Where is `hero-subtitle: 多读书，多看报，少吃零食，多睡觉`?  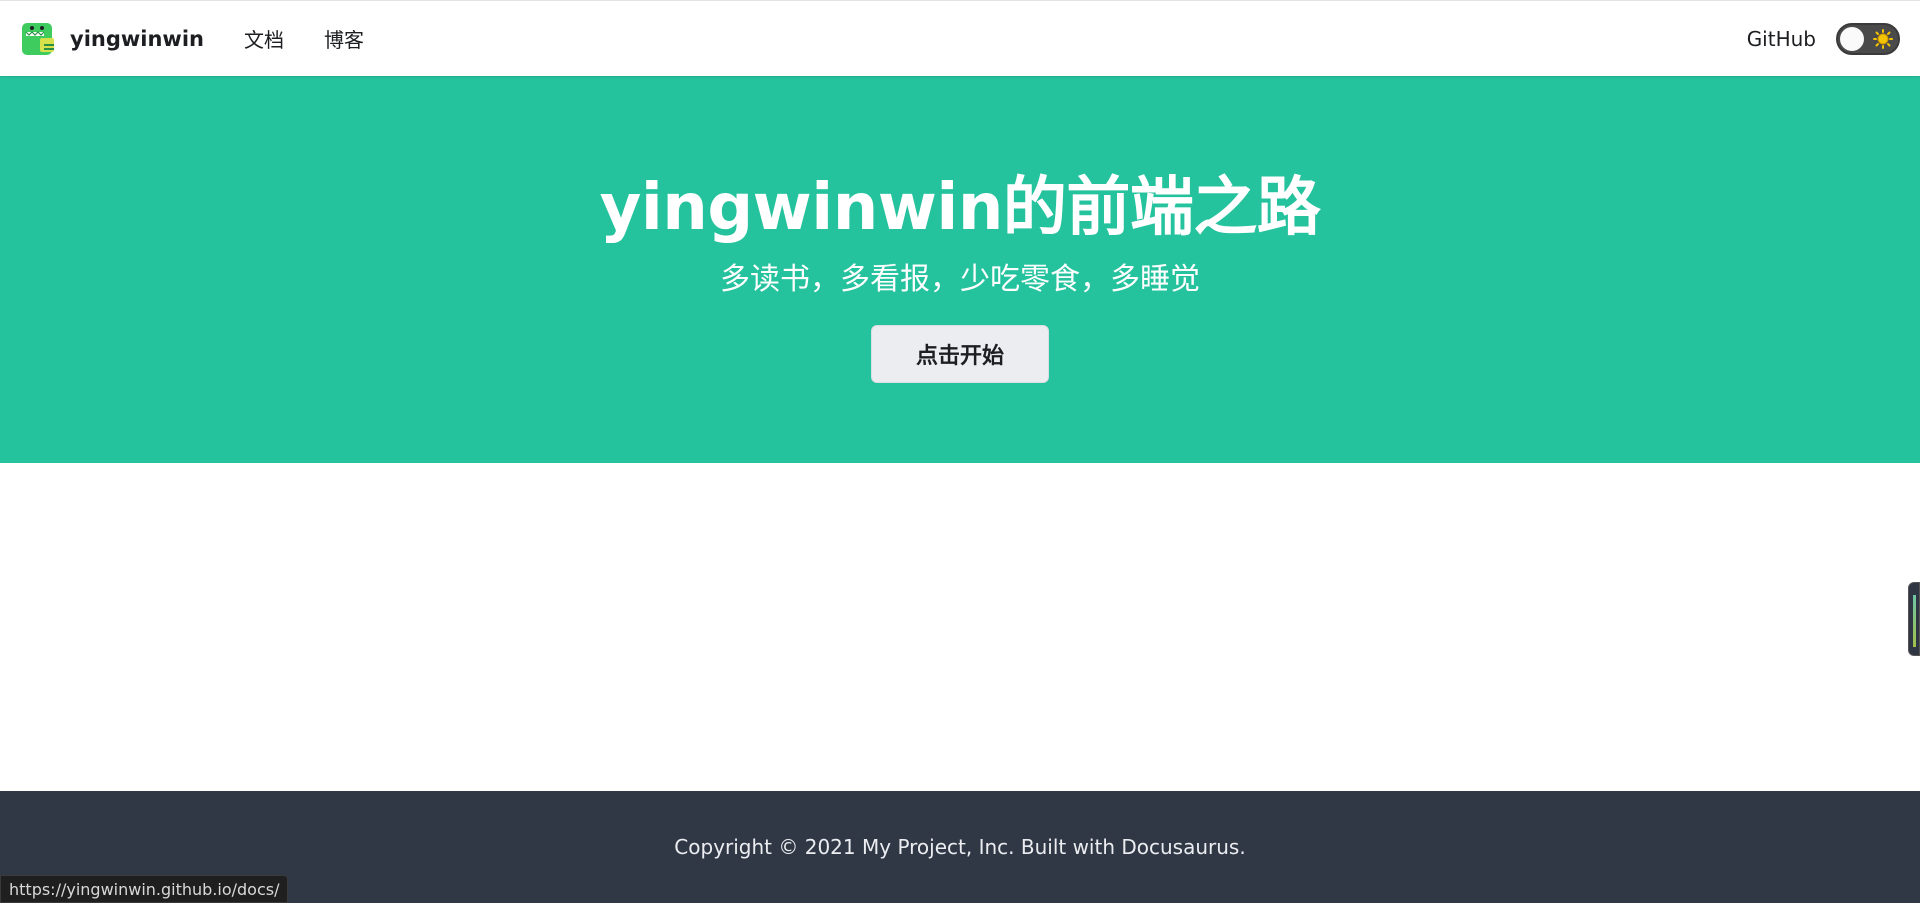
hero-subtitle: 多读书，多看报，少吃零食，多睡觉 is located at coordinates (960, 279).